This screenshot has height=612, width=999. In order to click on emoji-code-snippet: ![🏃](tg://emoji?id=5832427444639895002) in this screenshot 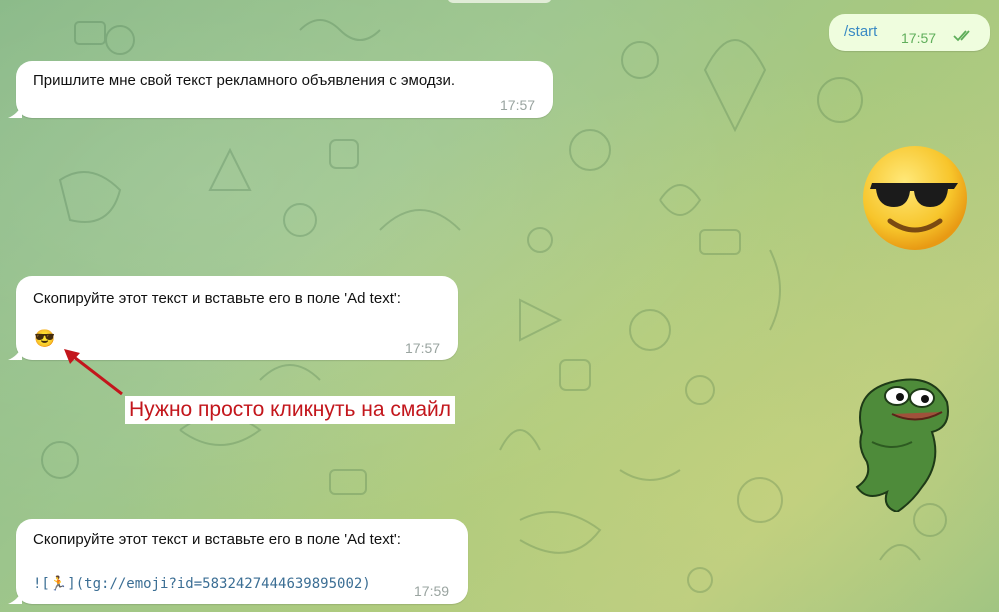, I will do `click(202, 584)`.